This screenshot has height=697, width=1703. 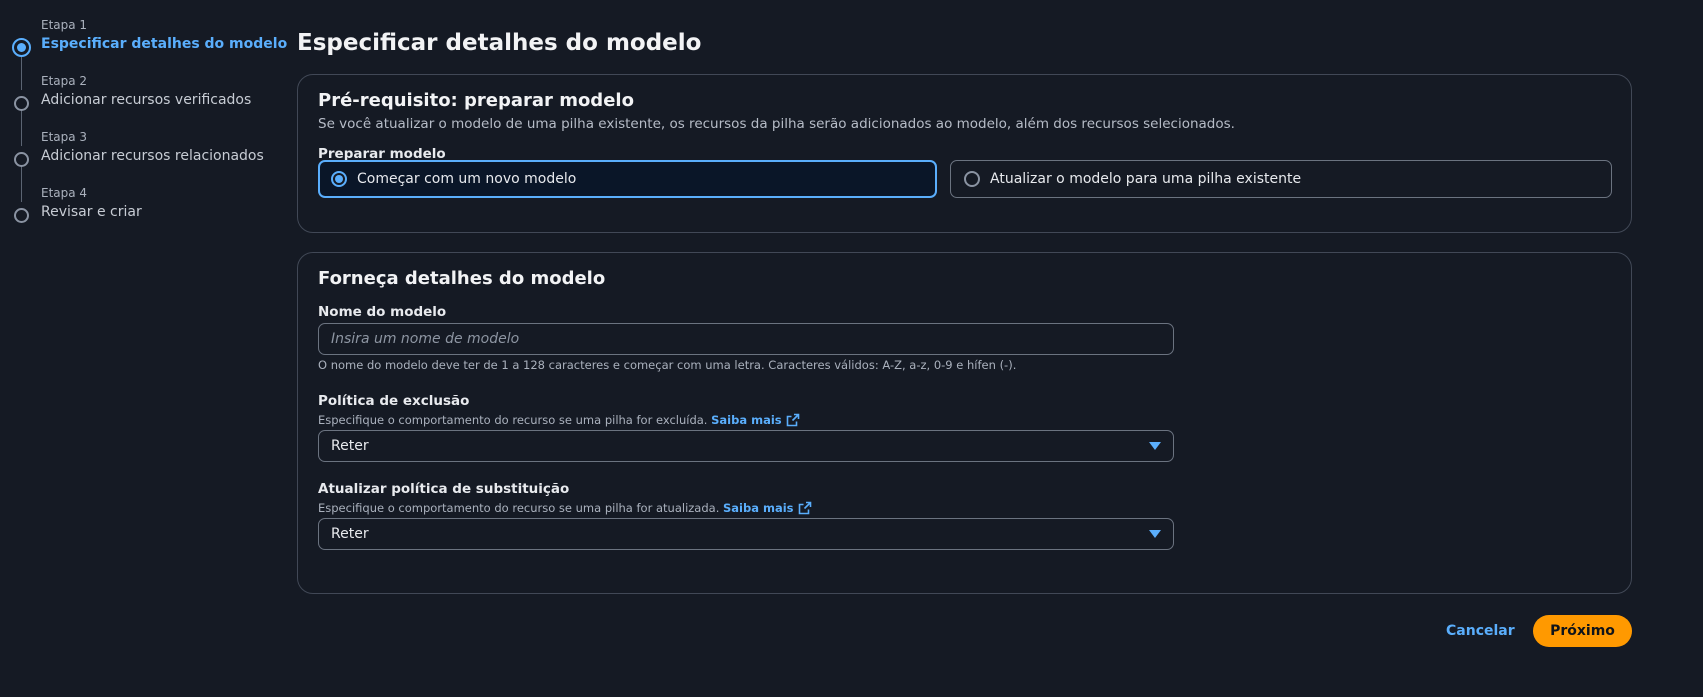 What do you see at coordinates (64, 193) in the screenshot?
I see `step-number: Etapa 4` at bounding box center [64, 193].